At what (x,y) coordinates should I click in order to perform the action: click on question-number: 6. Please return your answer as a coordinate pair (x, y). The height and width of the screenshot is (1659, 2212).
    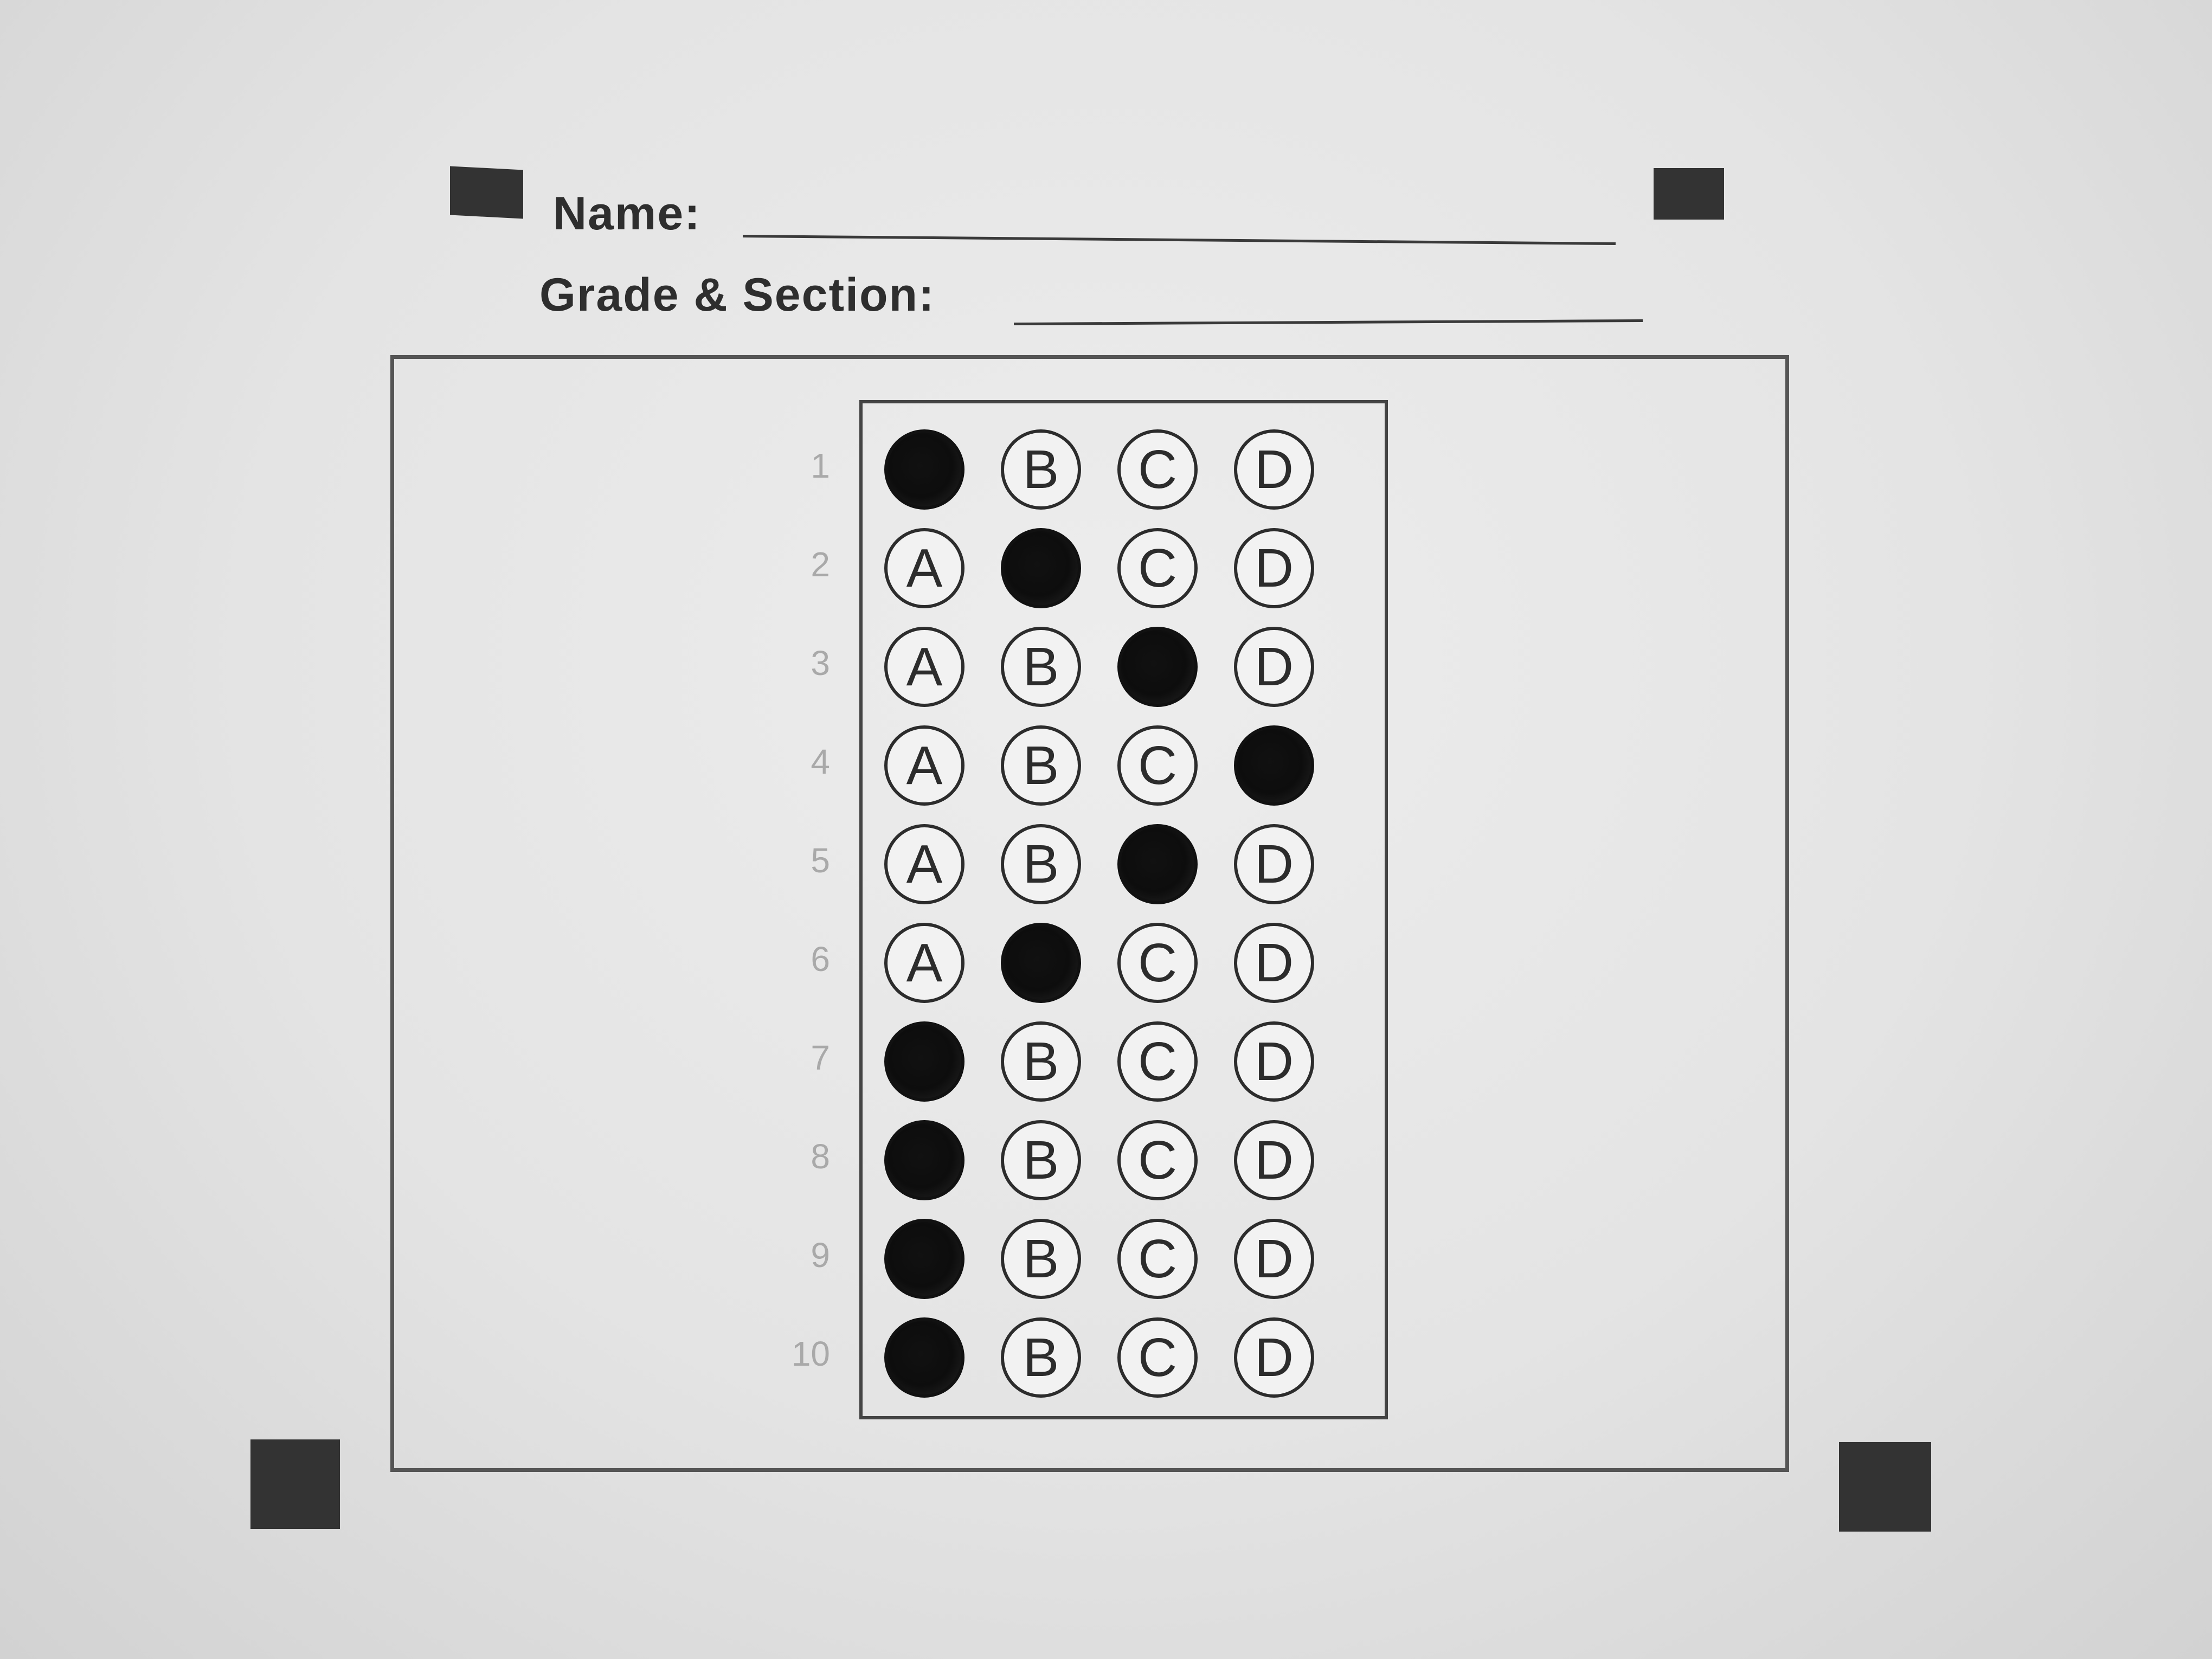
    Looking at the image, I should click on (820, 959).